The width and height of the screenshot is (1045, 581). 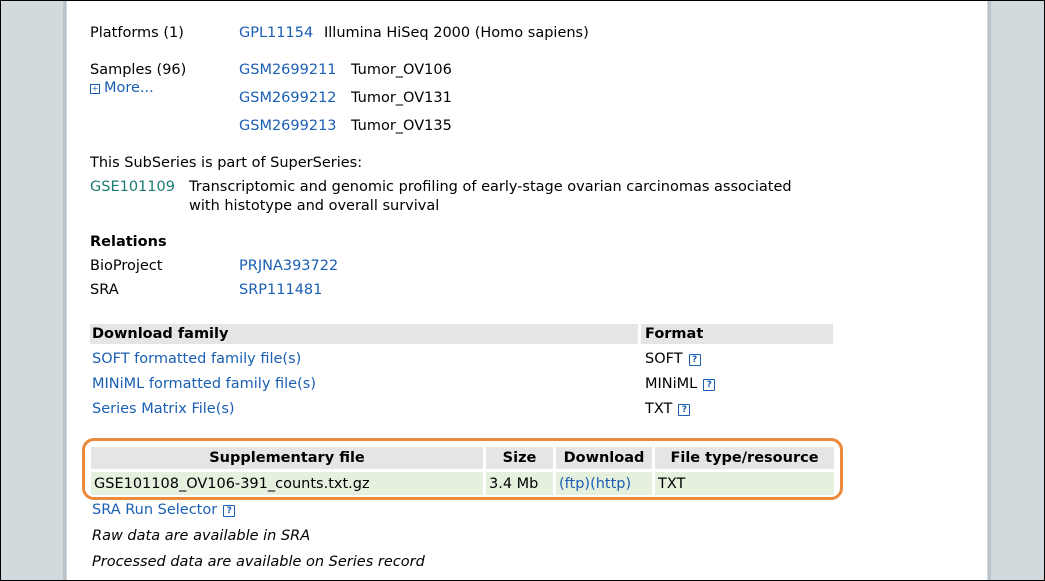 I want to click on sample-link-gsm2699213: GSM2699213, so click(x=288, y=126).